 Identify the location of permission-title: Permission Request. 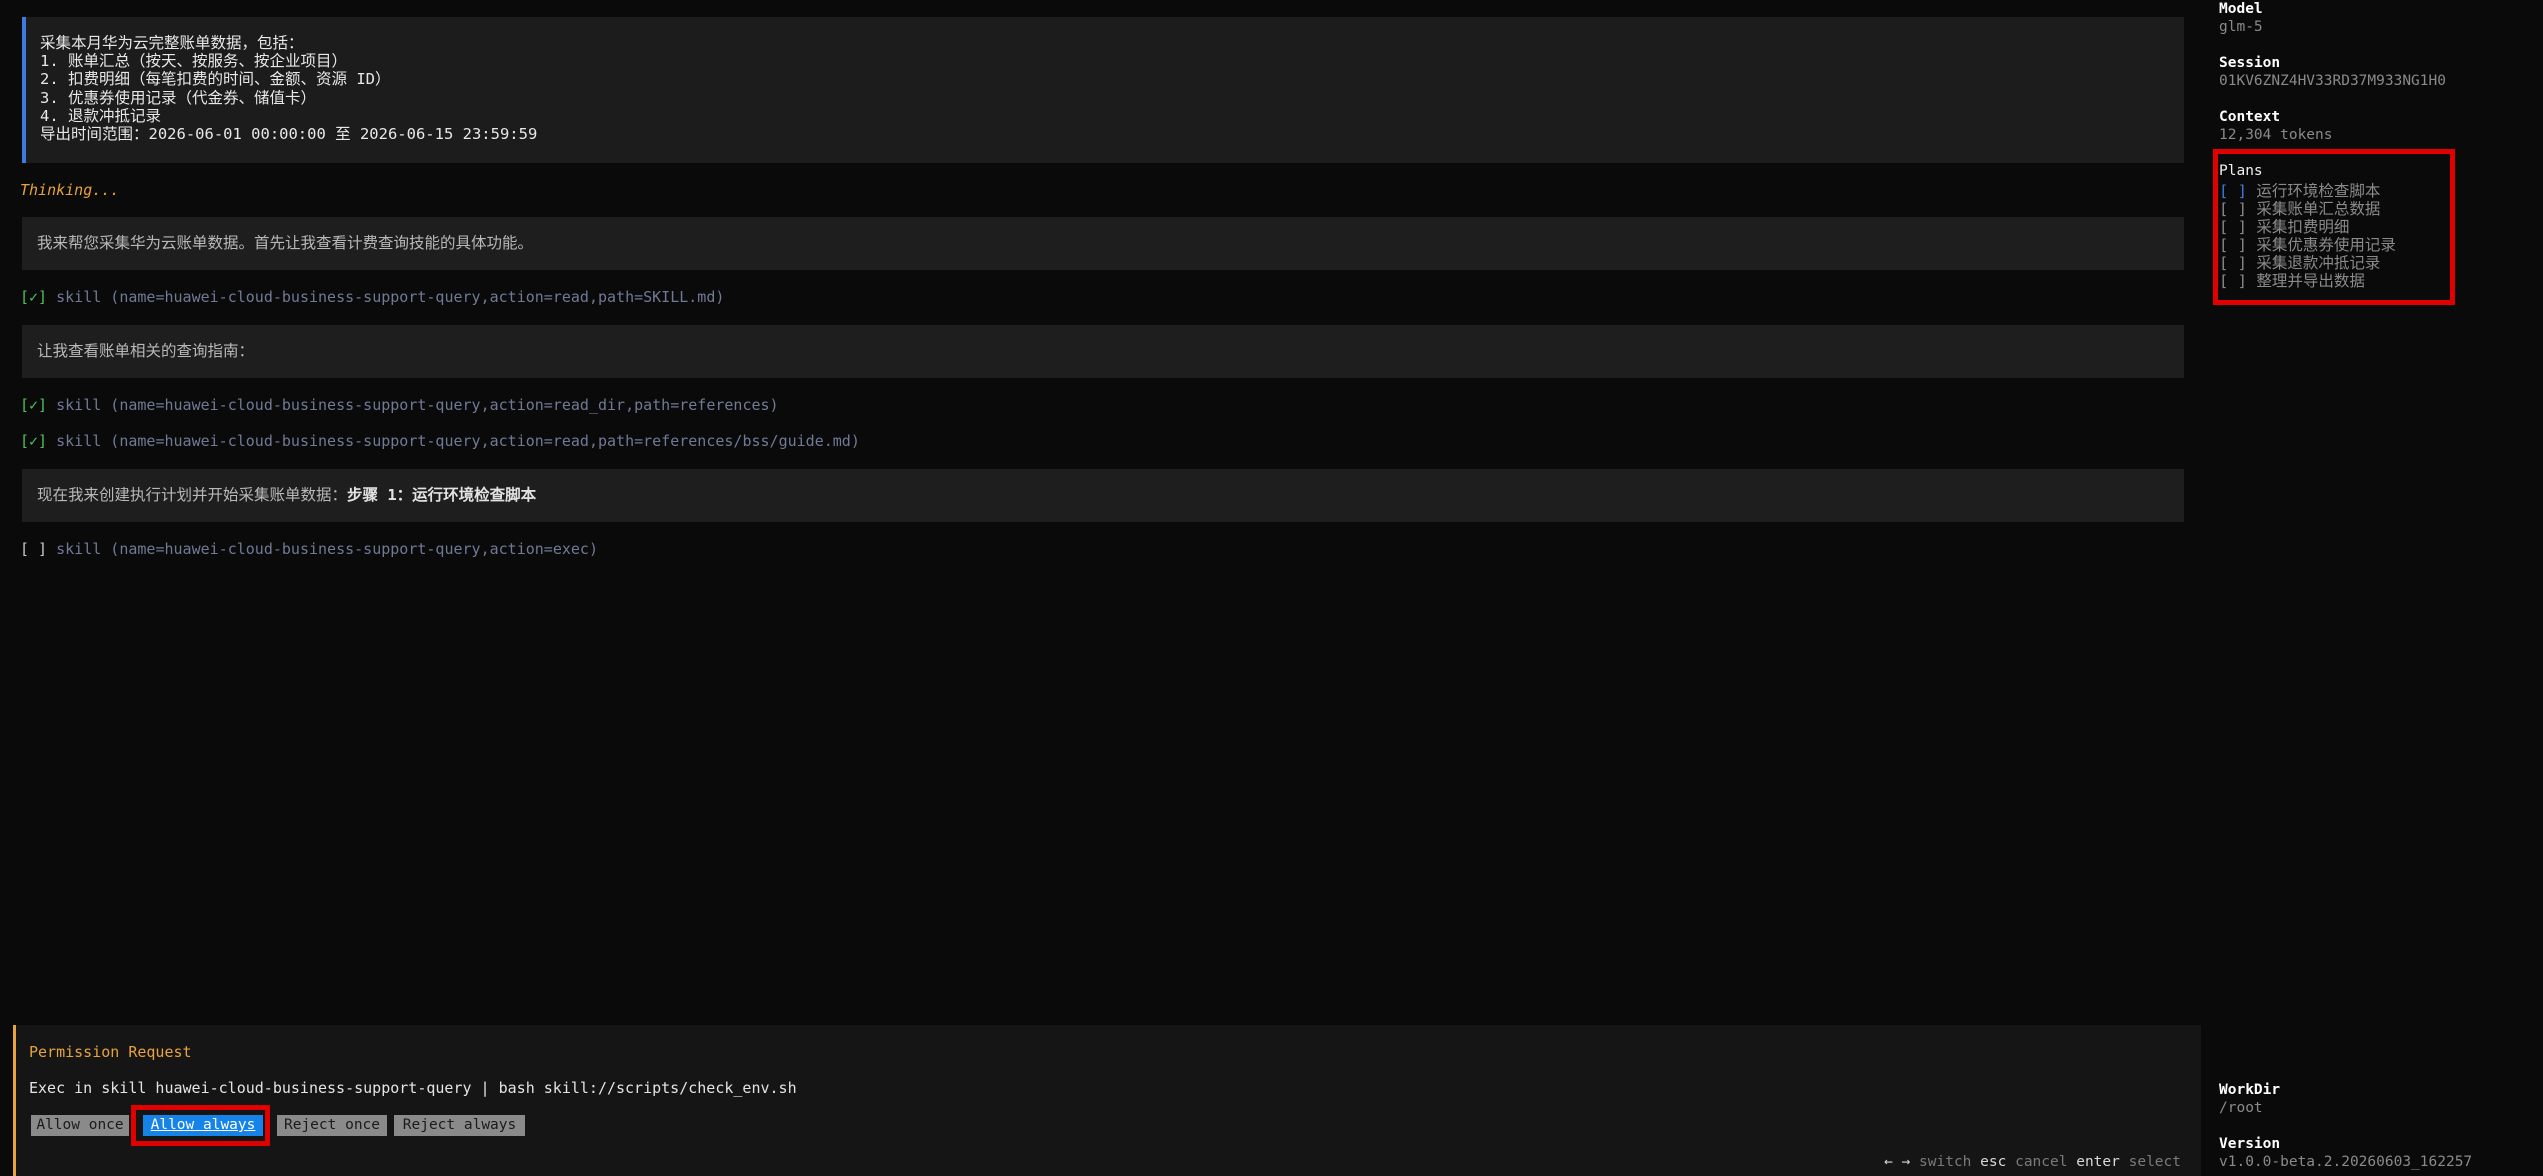
(110, 1052).